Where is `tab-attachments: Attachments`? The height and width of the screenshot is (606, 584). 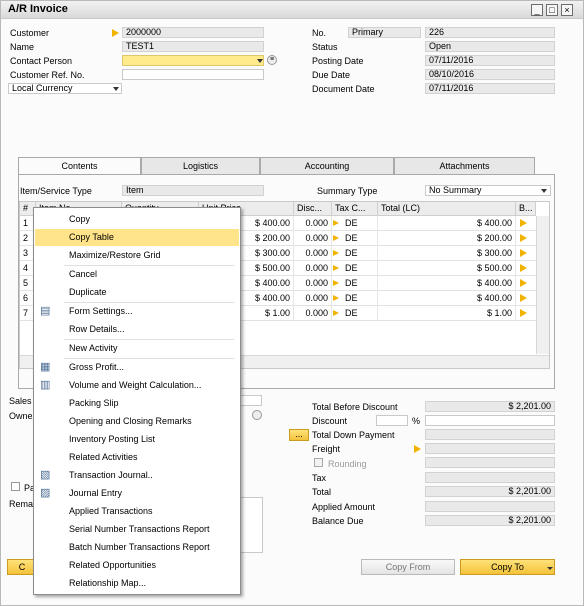
tab-attachments: Attachments is located at coordinates (464, 166).